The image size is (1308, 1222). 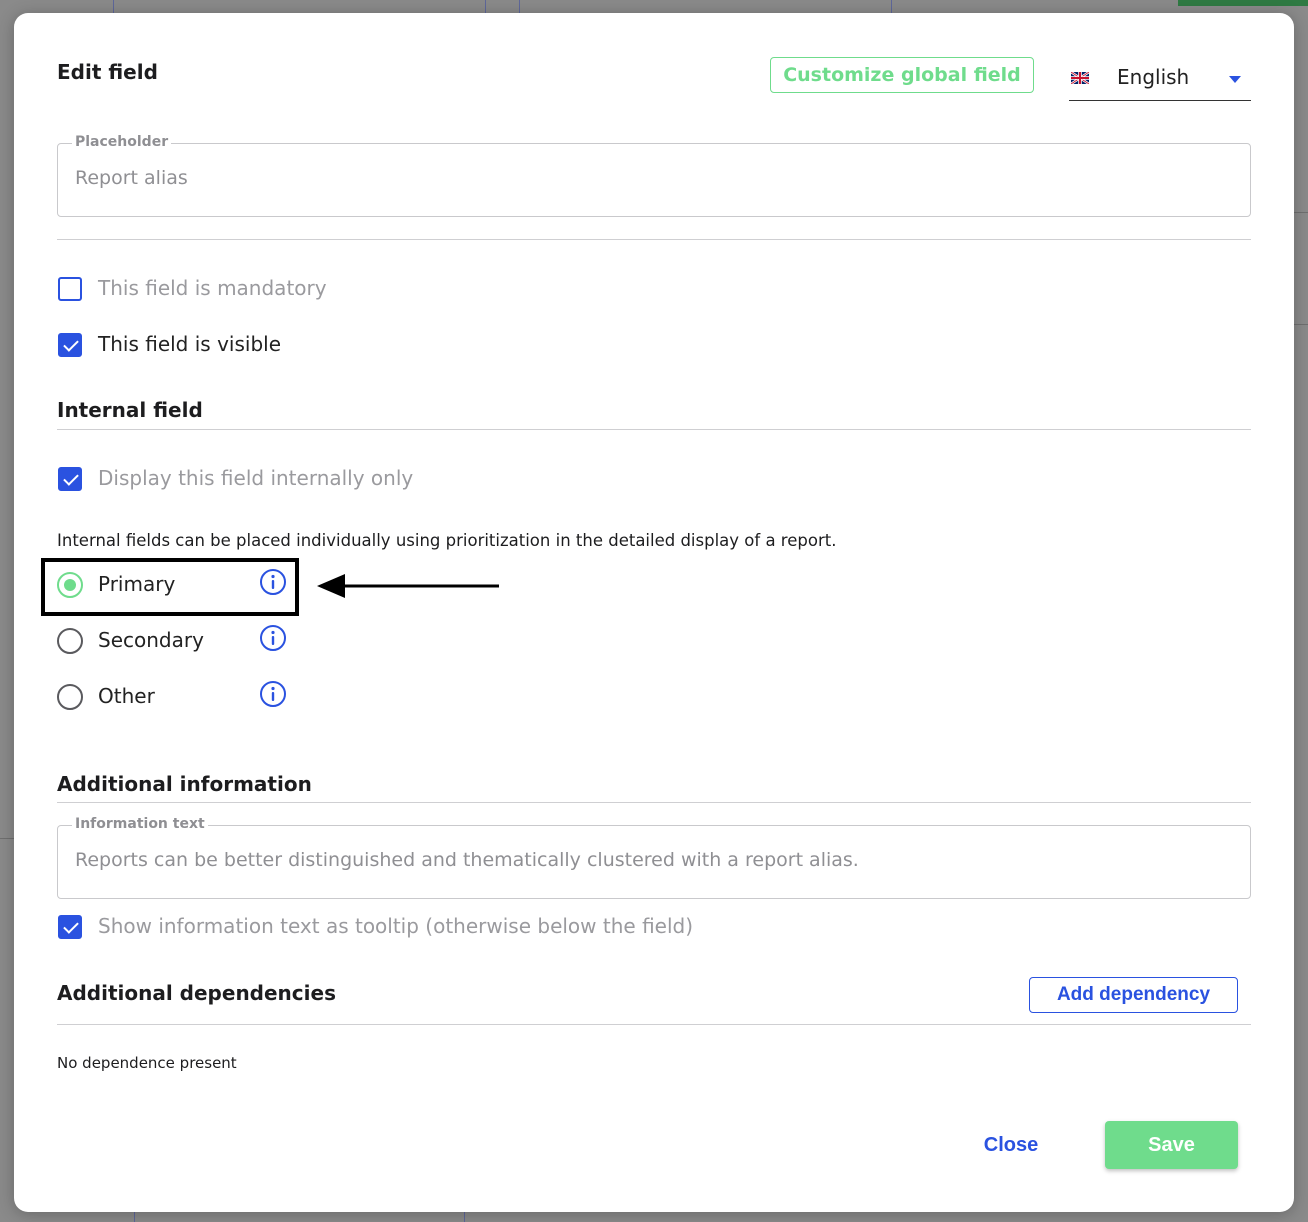 I want to click on additional-dependencies-title: Additional dependencies, so click(x=196, y=993).